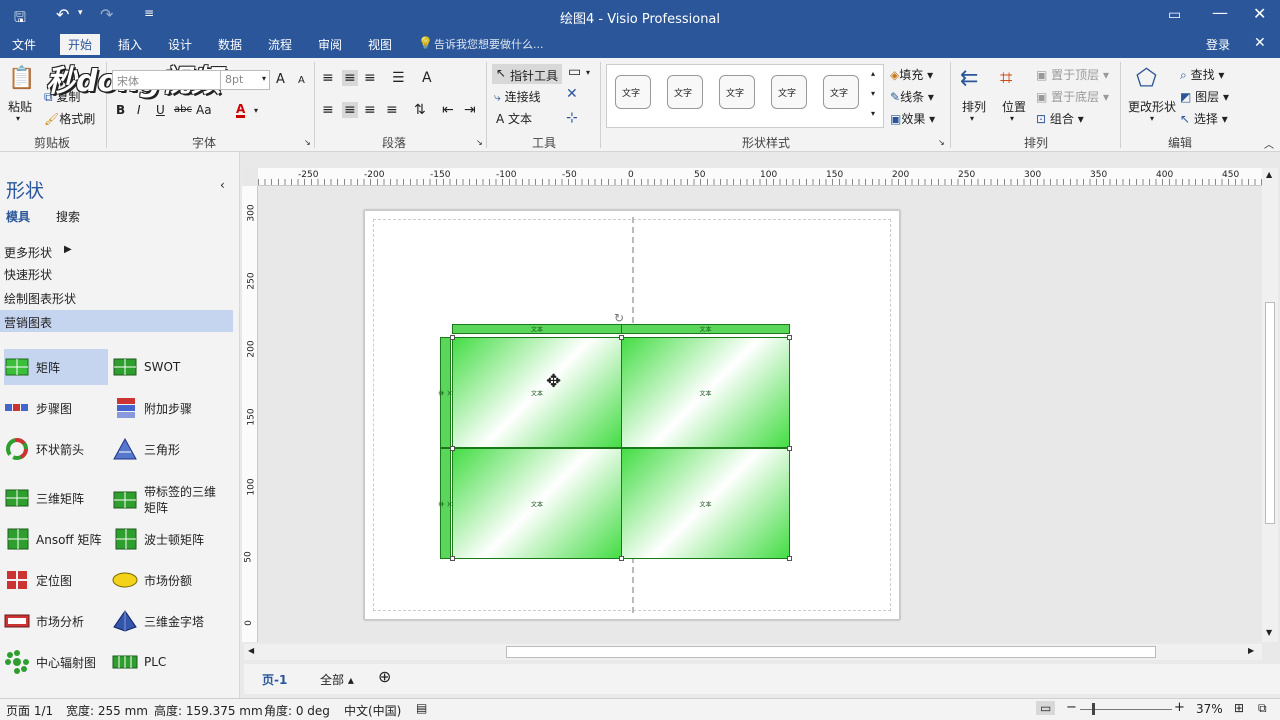 This screenshot has height=720, width=1280. What do you see at coordinates (18, 118) in the screenshot?
I see `paste-dropdown-icon: ▾` at bounding box center [18, 118].